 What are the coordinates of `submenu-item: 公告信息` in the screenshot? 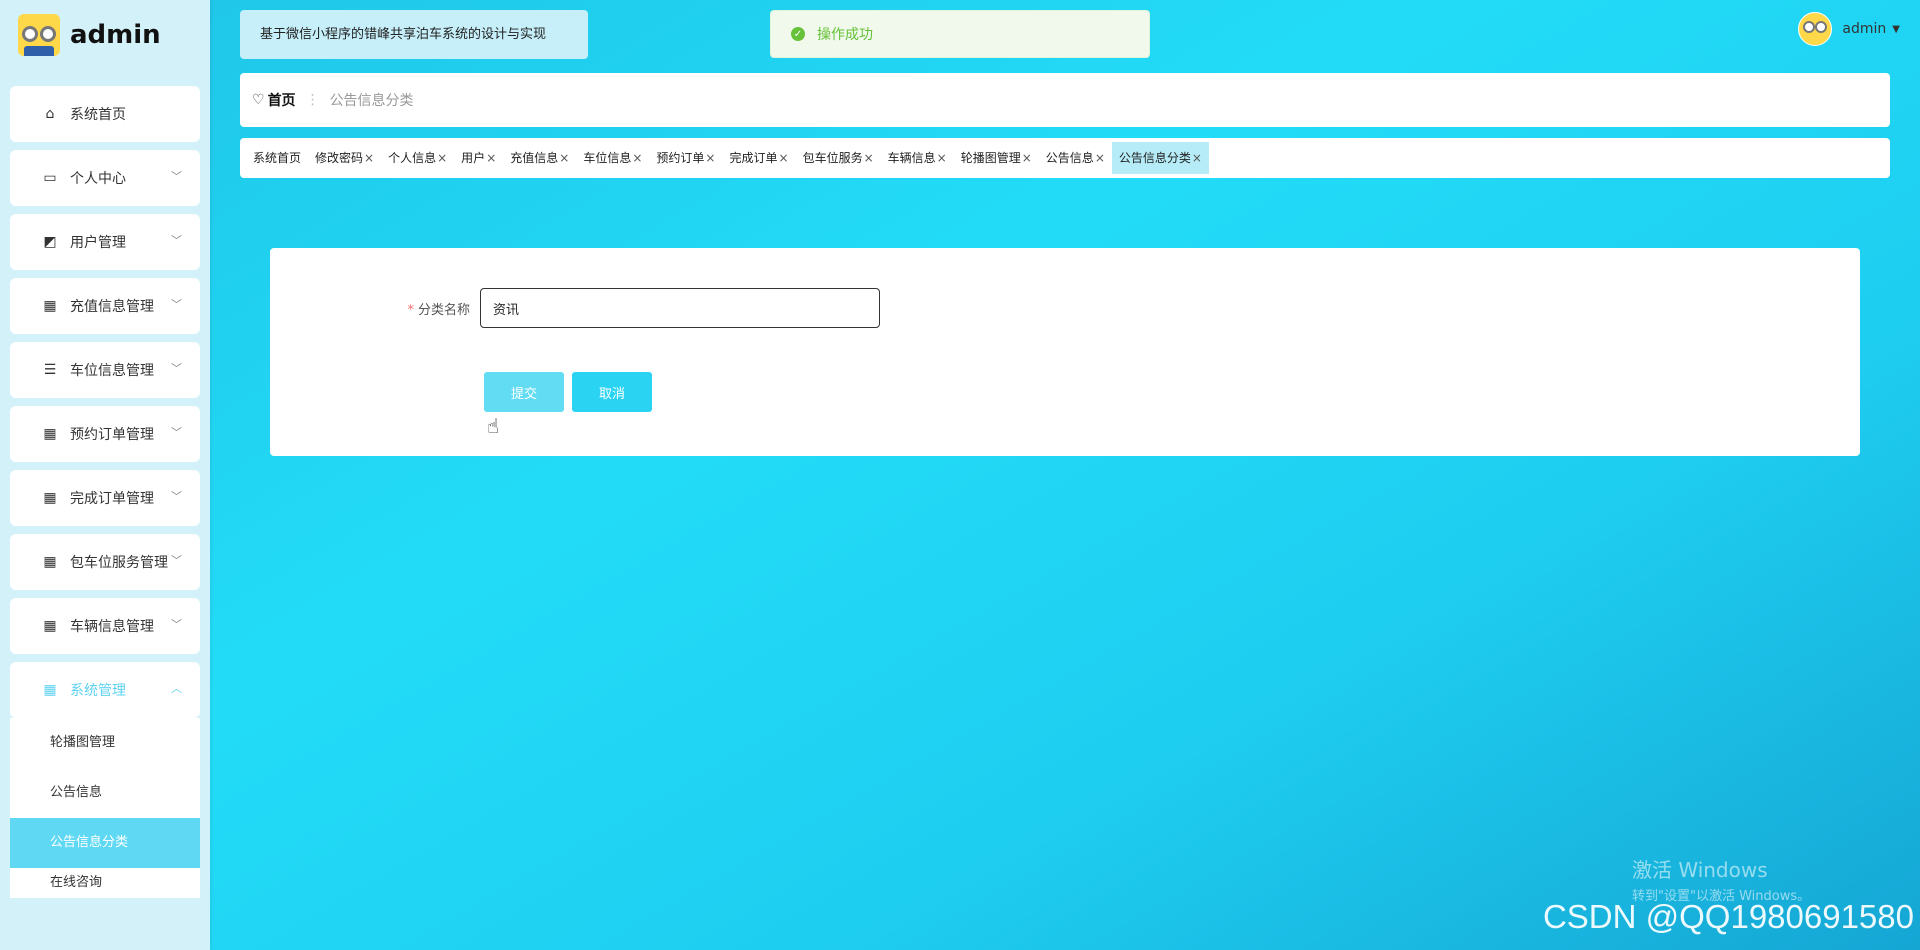 It's located at (105, 793).